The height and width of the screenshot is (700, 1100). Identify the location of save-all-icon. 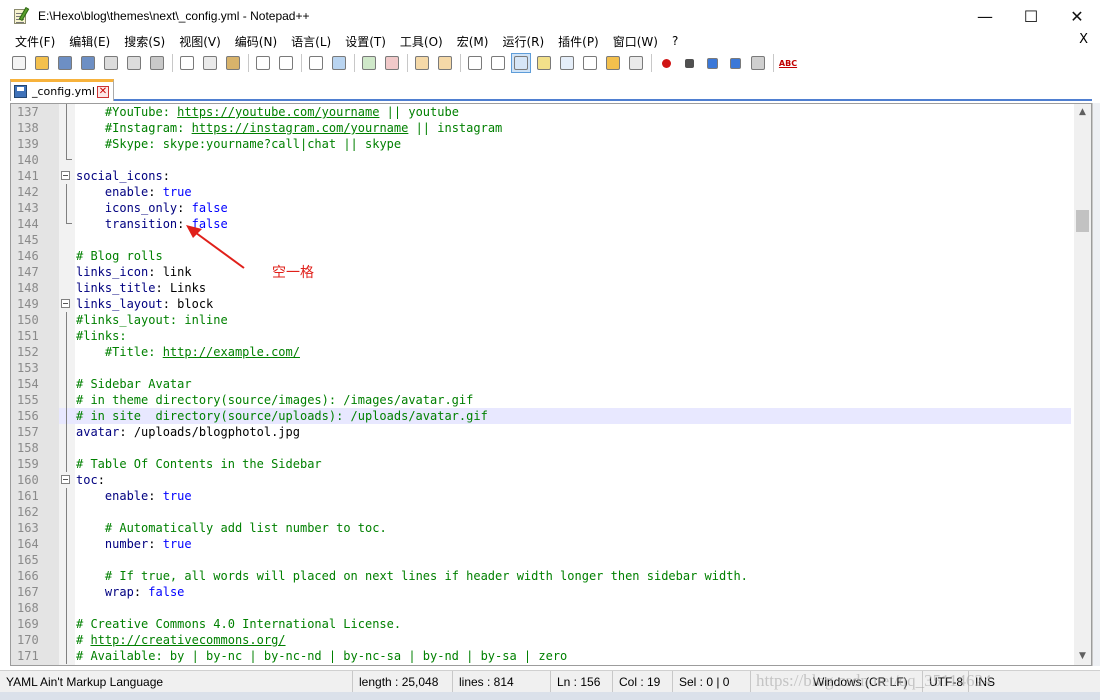
(88, 63).